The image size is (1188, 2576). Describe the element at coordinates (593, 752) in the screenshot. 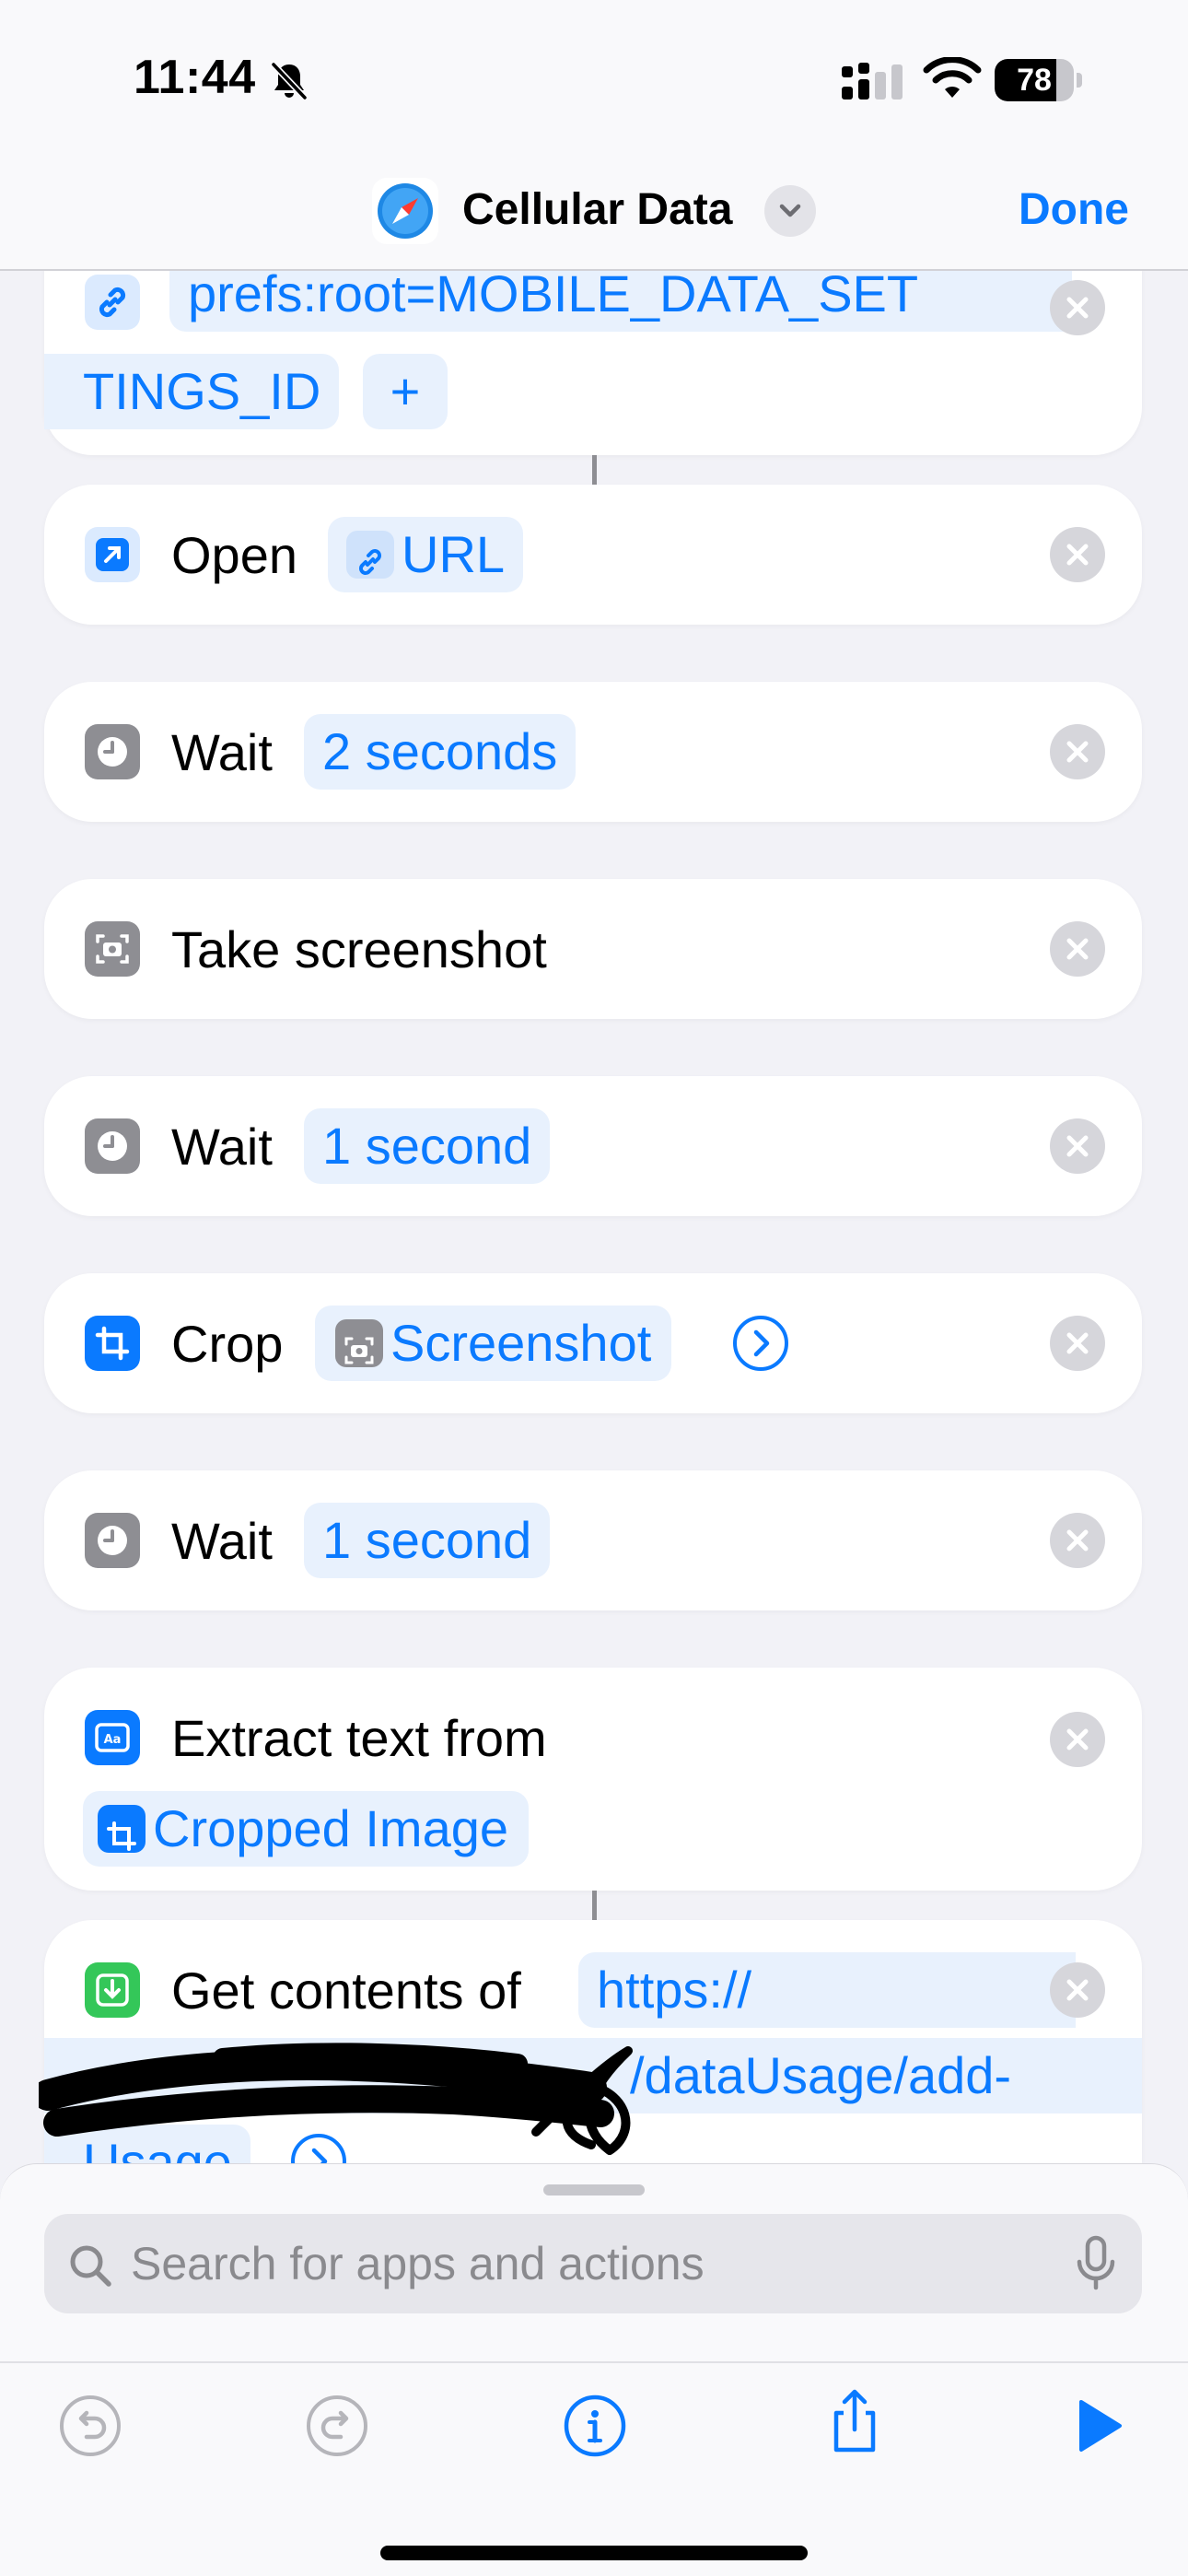

I see `wait-action-card: Wait 2 seconds` at that location.